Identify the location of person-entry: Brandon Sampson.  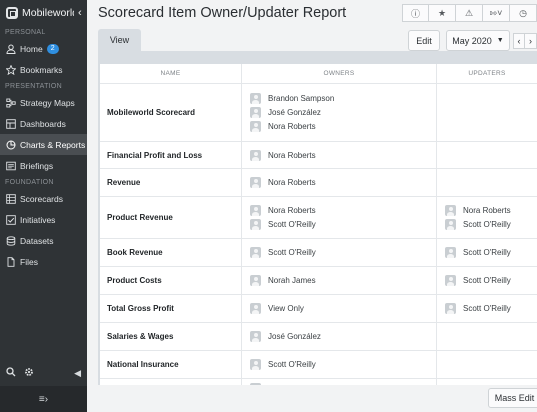
(343, 98).